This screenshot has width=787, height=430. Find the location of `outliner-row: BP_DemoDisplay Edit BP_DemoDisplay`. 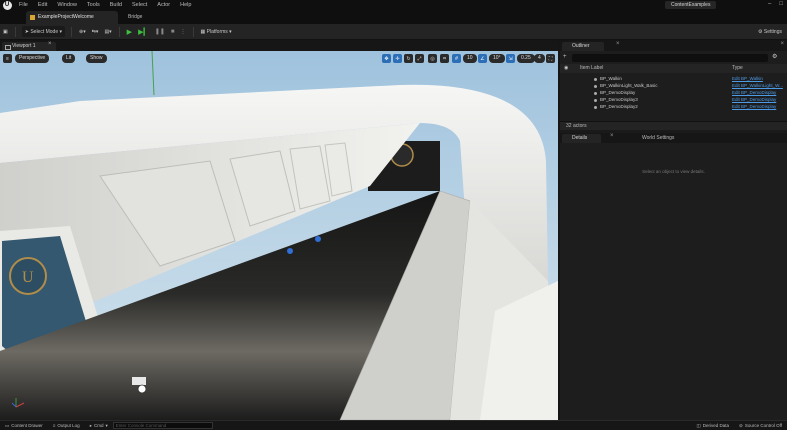

outliner-row: BP_DemoDisplay Edit BP_DemoDisplay is located at coordinates (673, 93).